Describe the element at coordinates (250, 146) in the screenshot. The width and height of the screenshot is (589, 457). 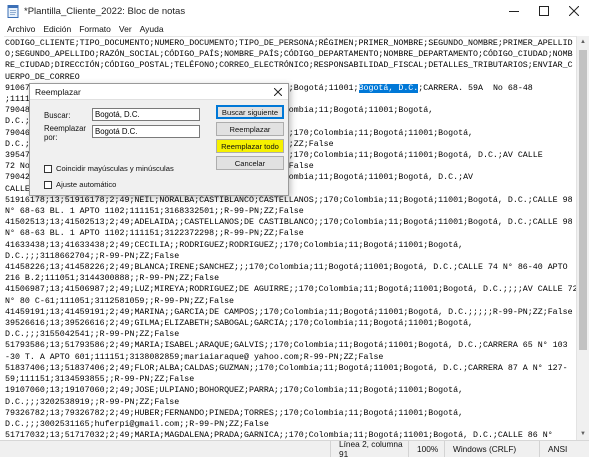
I see `replace-all-button: Reemplazar todo` at that location.